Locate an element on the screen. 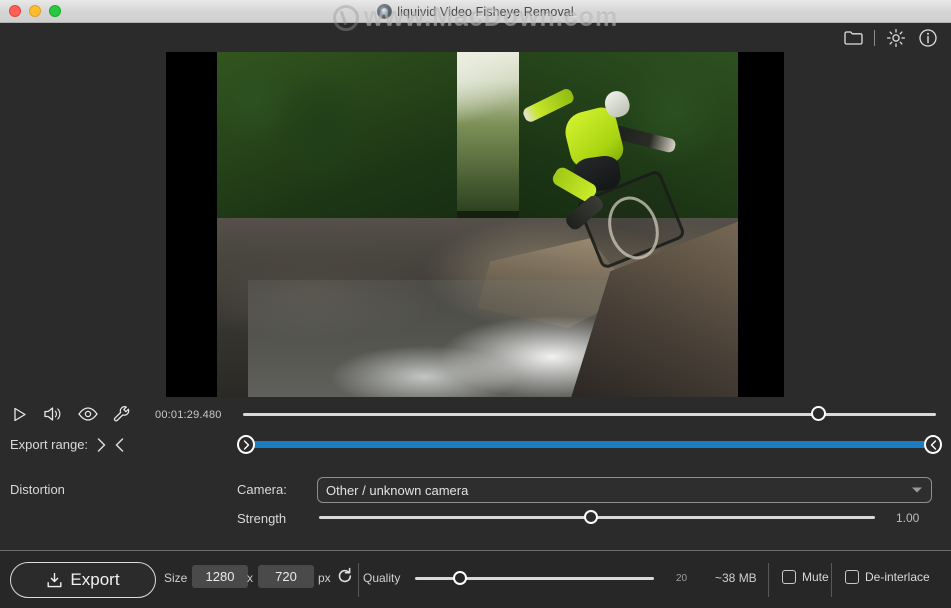  deinterlace-checkbox: De-interlace is located at coordinates (887, 577).